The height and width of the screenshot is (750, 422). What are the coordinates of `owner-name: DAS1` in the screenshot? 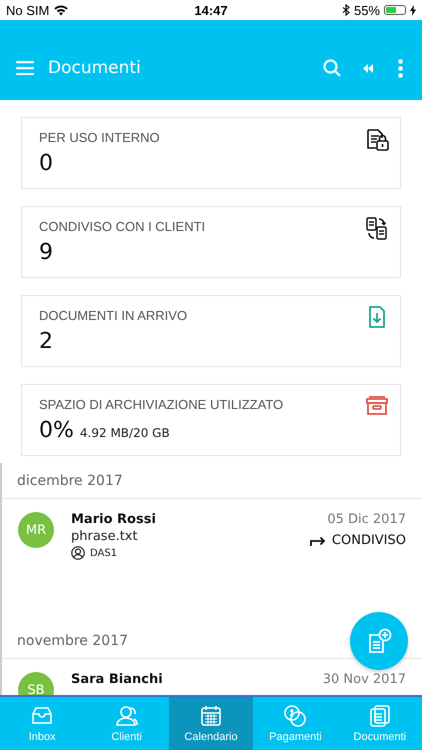 It's located at (104, 553).